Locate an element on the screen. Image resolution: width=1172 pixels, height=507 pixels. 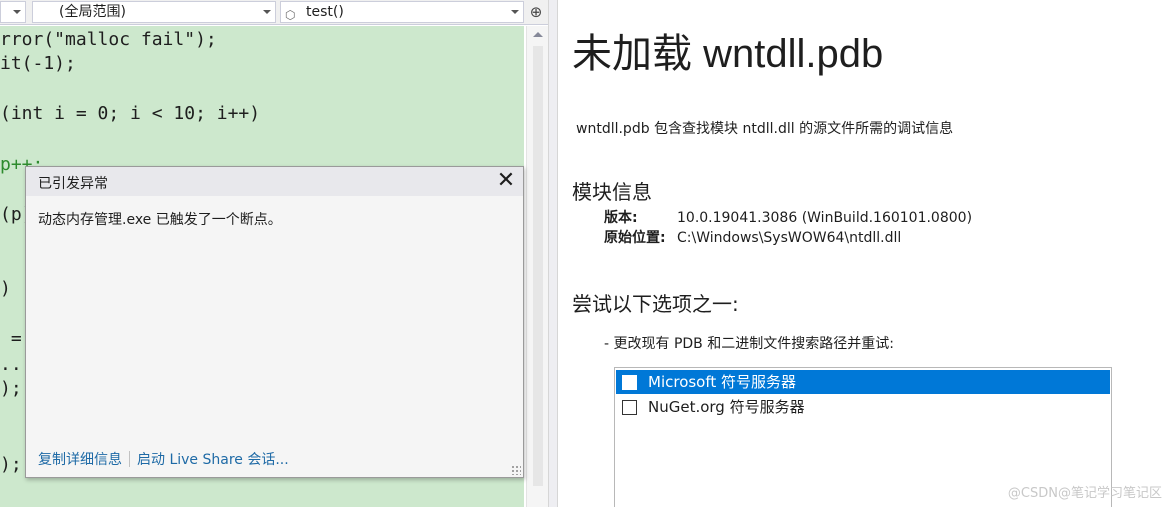
code-line: = is located at coordinates (11, 338).